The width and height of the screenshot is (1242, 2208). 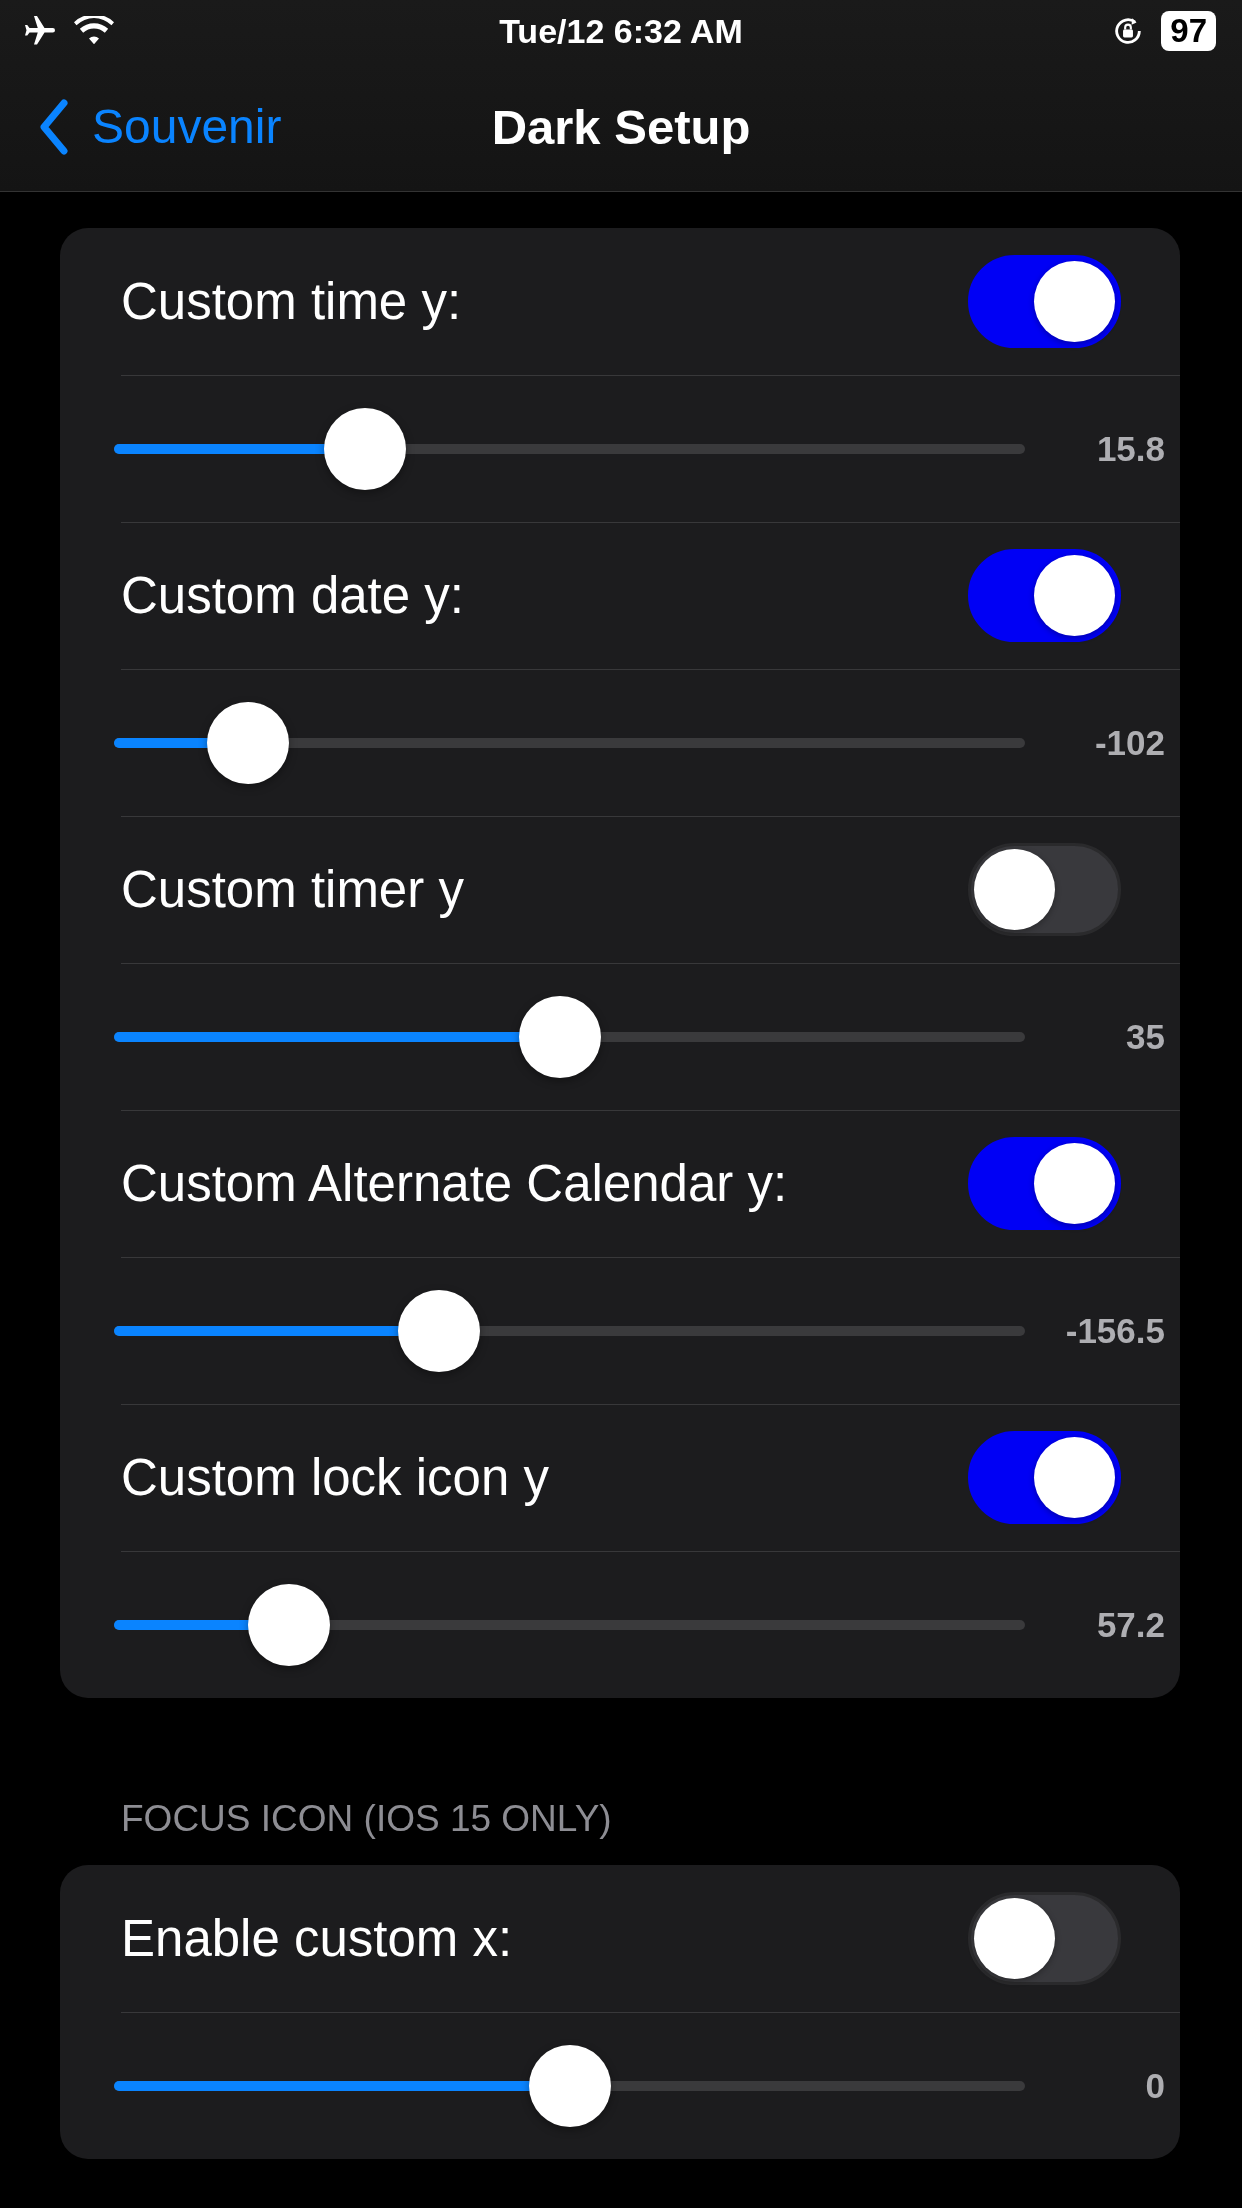 I want to click on slider-value: 15.8, so click(x=1130, y=448).